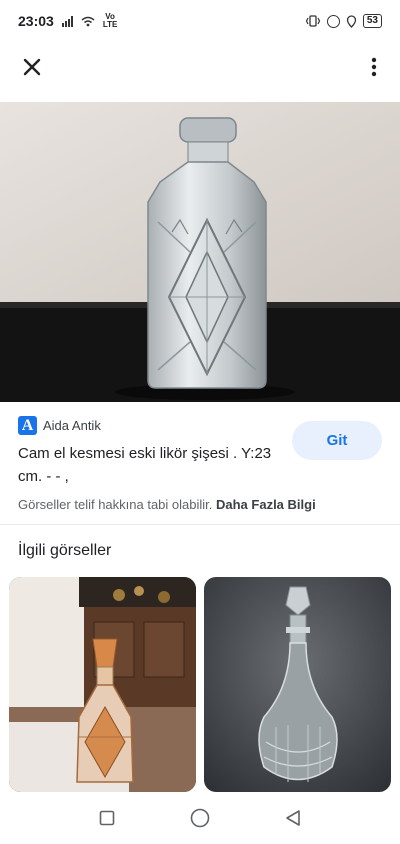 Image resolution: width=400 pixels, height=844 pixels. Describe the element at coordinates (72, 425) in the screenshot. I see `source-name: Aida Antik` at that location.